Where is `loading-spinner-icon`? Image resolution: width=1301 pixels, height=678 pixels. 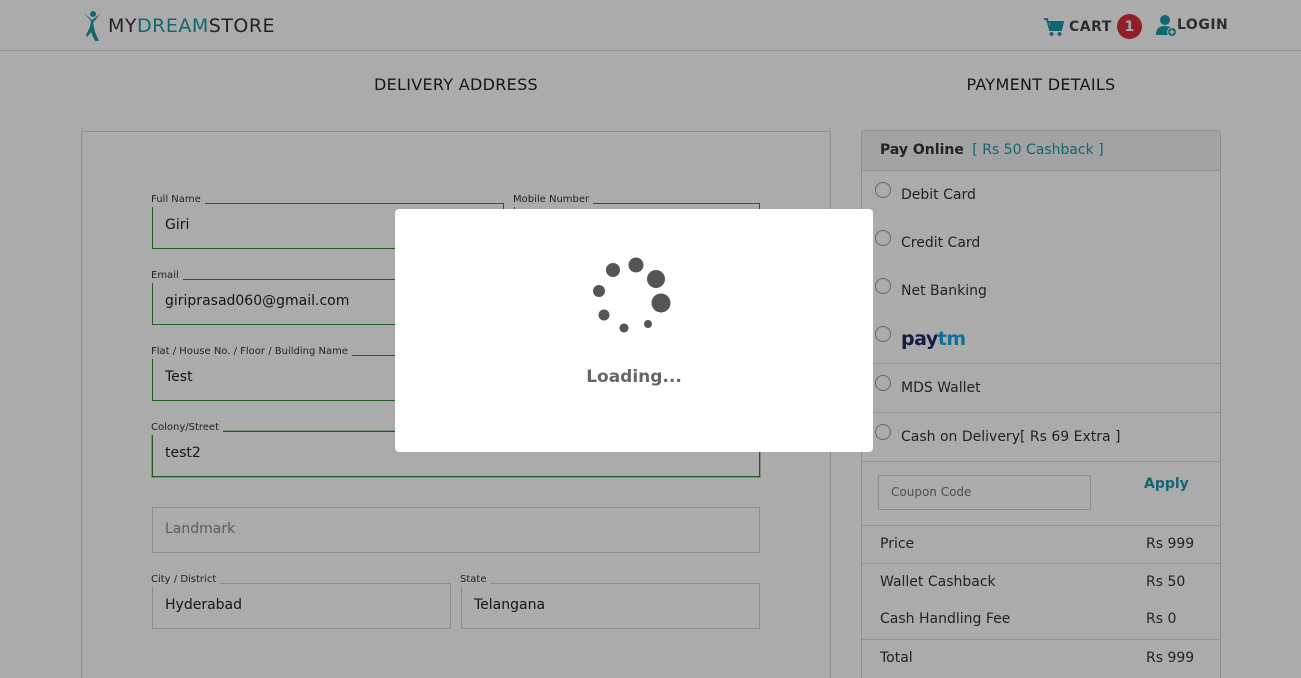 loading-spinner-icon is located at coordinates (632, 295).